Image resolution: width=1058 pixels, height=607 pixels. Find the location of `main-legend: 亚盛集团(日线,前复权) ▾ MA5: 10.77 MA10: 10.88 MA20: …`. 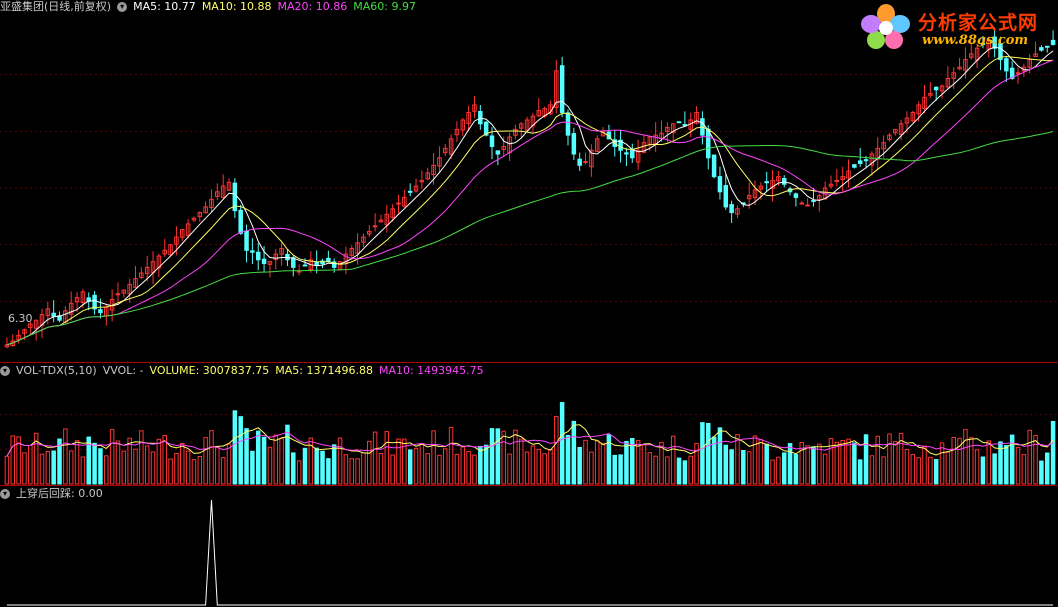

main-legend: 亚盛集团(日线,前复权) ▾ MA5: 10.77 MA10: 10.88 MA20: … is located at coordinates (211, 7).